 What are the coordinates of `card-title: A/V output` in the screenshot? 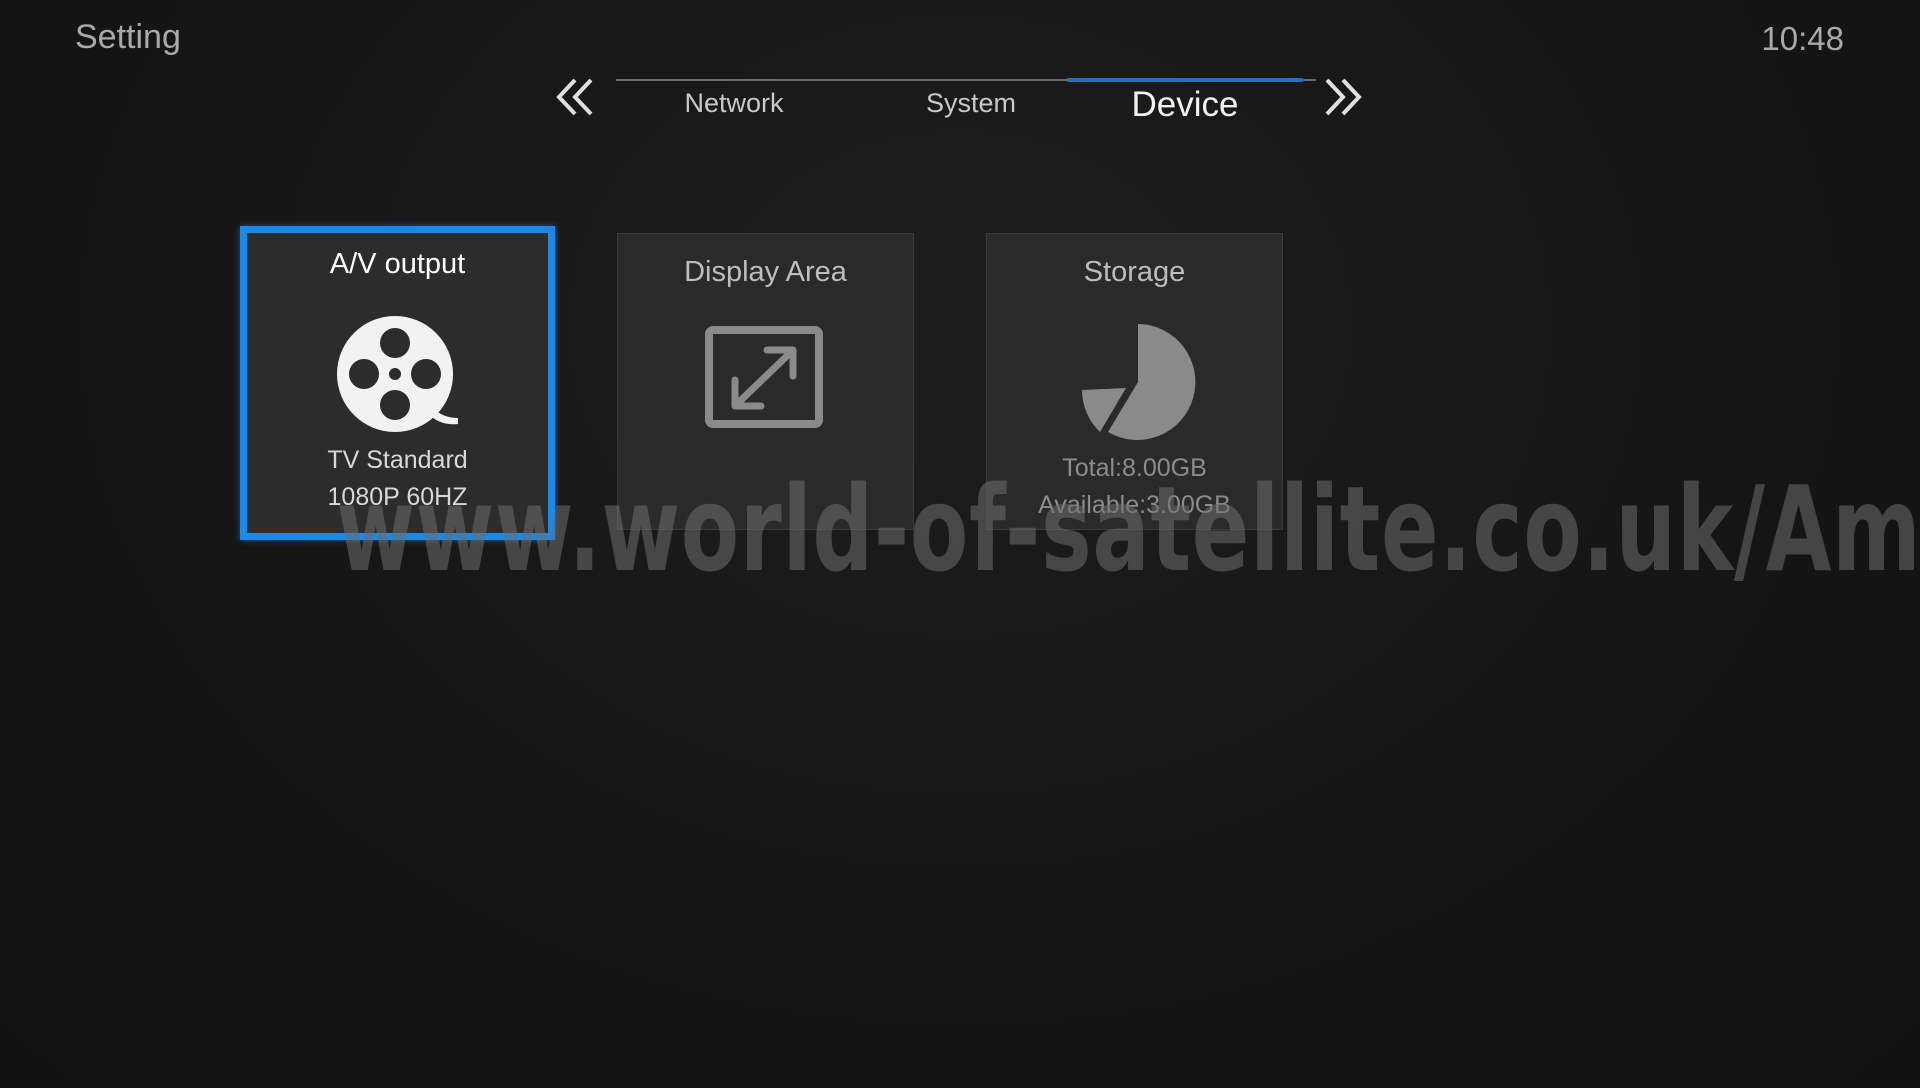 It's located at (397, 264).